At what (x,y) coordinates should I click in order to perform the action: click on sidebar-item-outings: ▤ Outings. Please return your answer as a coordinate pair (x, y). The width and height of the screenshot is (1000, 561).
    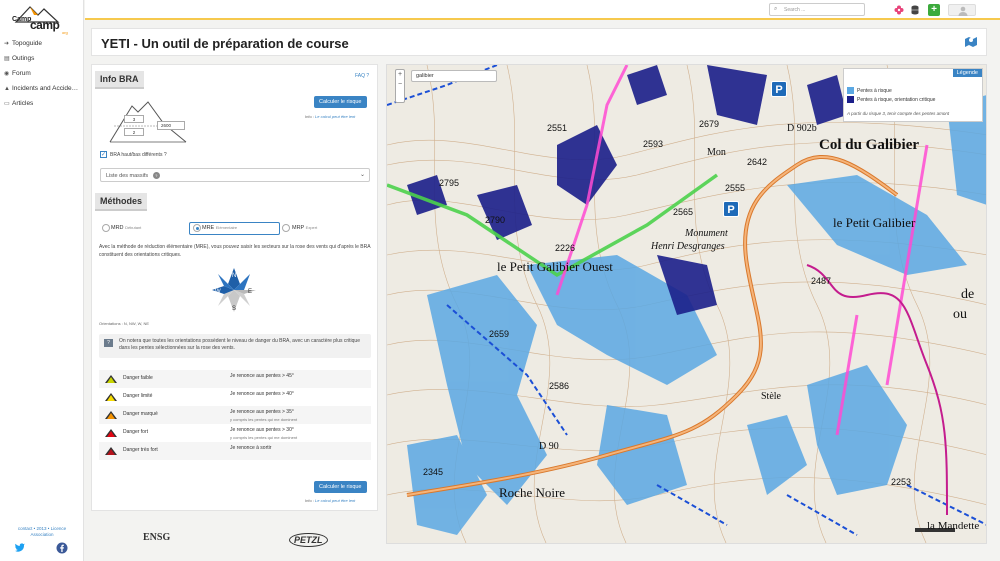
    Looking at the image, I should click on (44, 58).